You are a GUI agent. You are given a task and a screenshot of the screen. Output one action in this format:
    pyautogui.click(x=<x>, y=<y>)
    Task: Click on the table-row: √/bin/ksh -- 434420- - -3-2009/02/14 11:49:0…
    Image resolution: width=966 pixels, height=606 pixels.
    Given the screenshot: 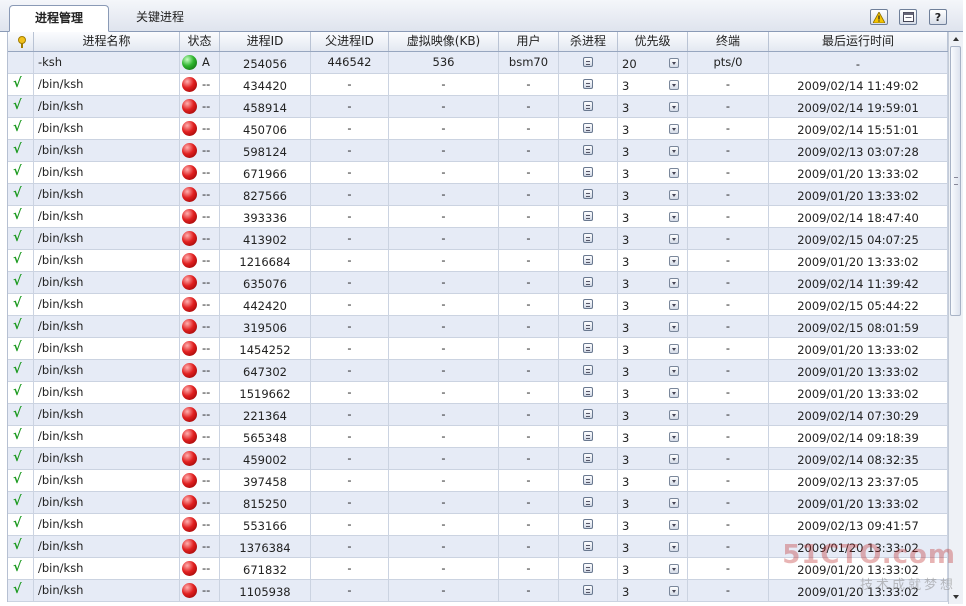 What is the action you would take?
    pyautogui.click(x=478, y=85)
    